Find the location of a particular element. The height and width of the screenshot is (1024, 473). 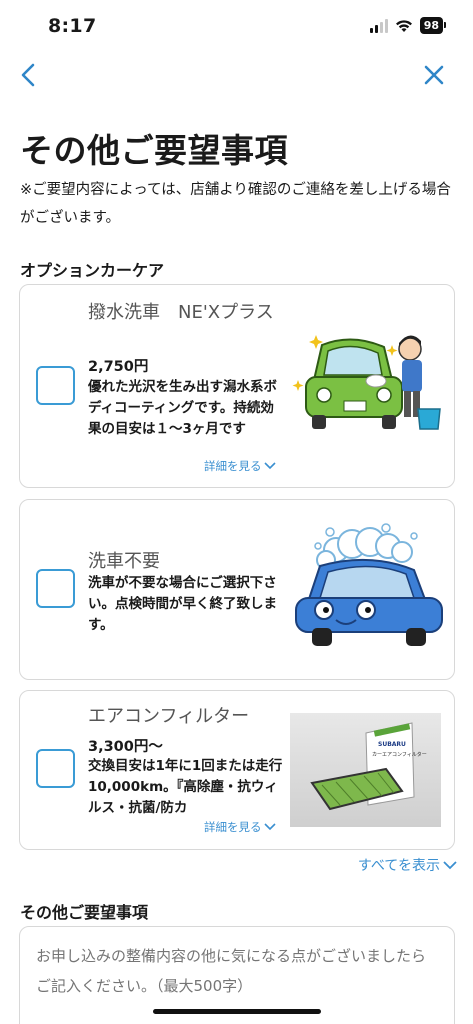

show-all-label: すべてを表示 is located at coordinates (398, 866).